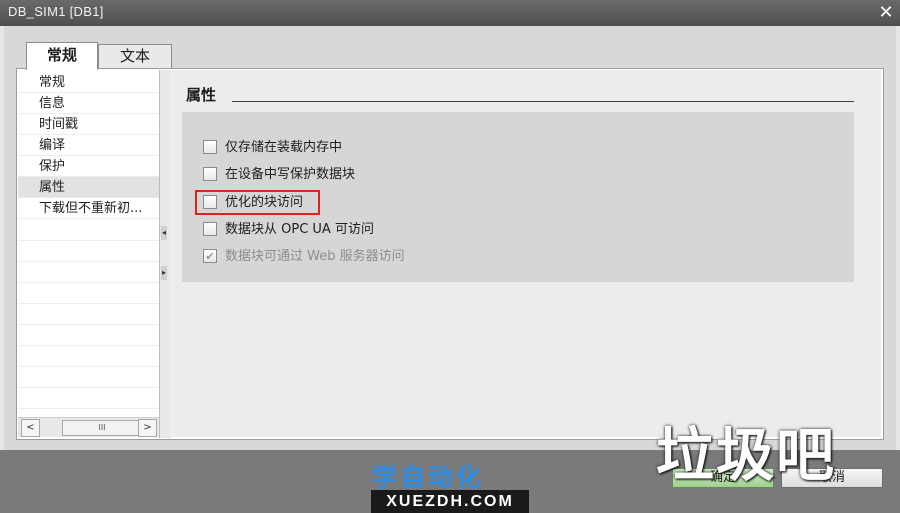  What do you see at coordinates (284, 147) in the screenshot?
I see `option-label: 仅存储在装载内存中` at bounding box center [284, 147].